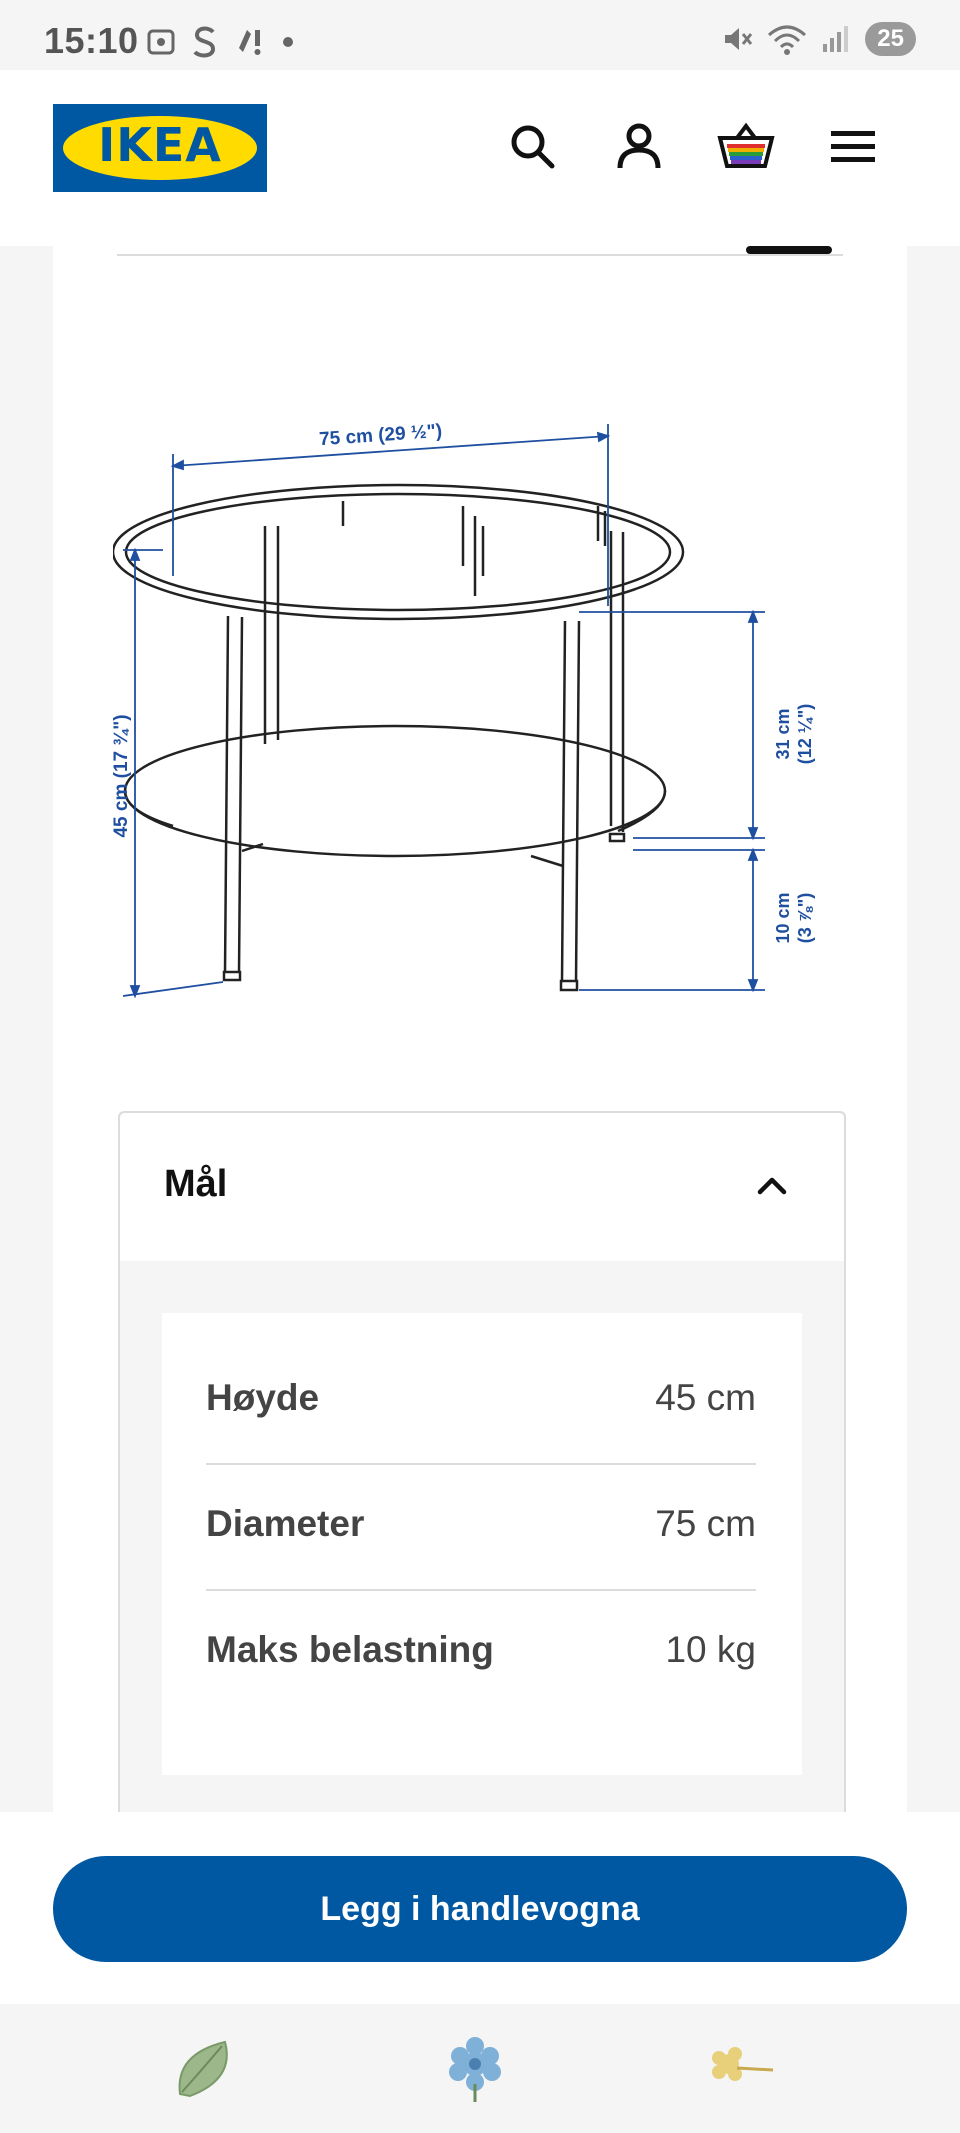  I want to click on add-to-cart-button: Legg i handlevogna, so click(480, 1909).